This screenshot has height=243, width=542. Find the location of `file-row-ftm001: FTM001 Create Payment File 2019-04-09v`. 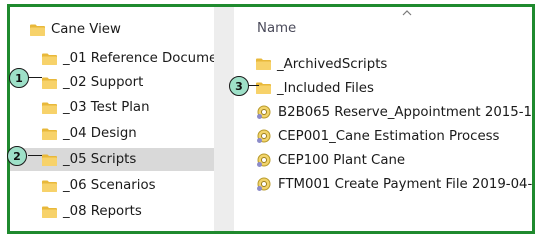

file-row-ftm001: FTM001 Create Payment File 2019-04-09v is located at coordinates (395, 184).